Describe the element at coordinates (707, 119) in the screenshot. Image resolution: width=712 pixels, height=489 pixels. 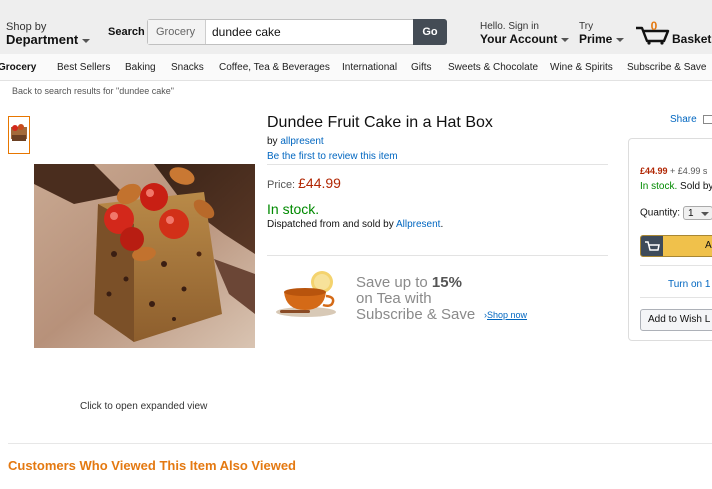
I see `mail-icon` at that location.